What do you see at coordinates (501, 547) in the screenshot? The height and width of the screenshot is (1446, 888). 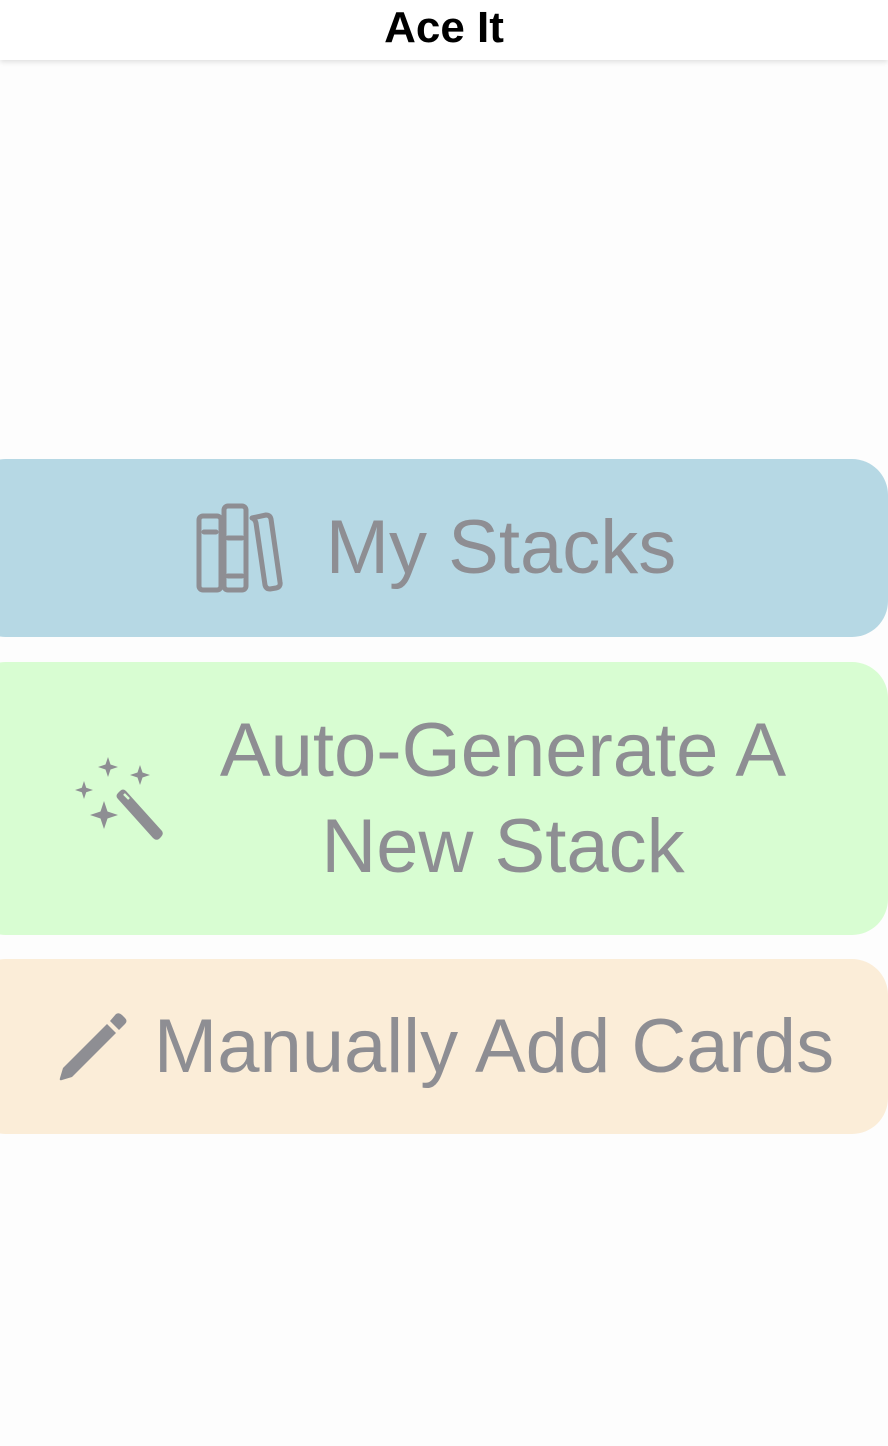 I see `my-stacks-label: My Stacks` at bounding box center [501, 547].